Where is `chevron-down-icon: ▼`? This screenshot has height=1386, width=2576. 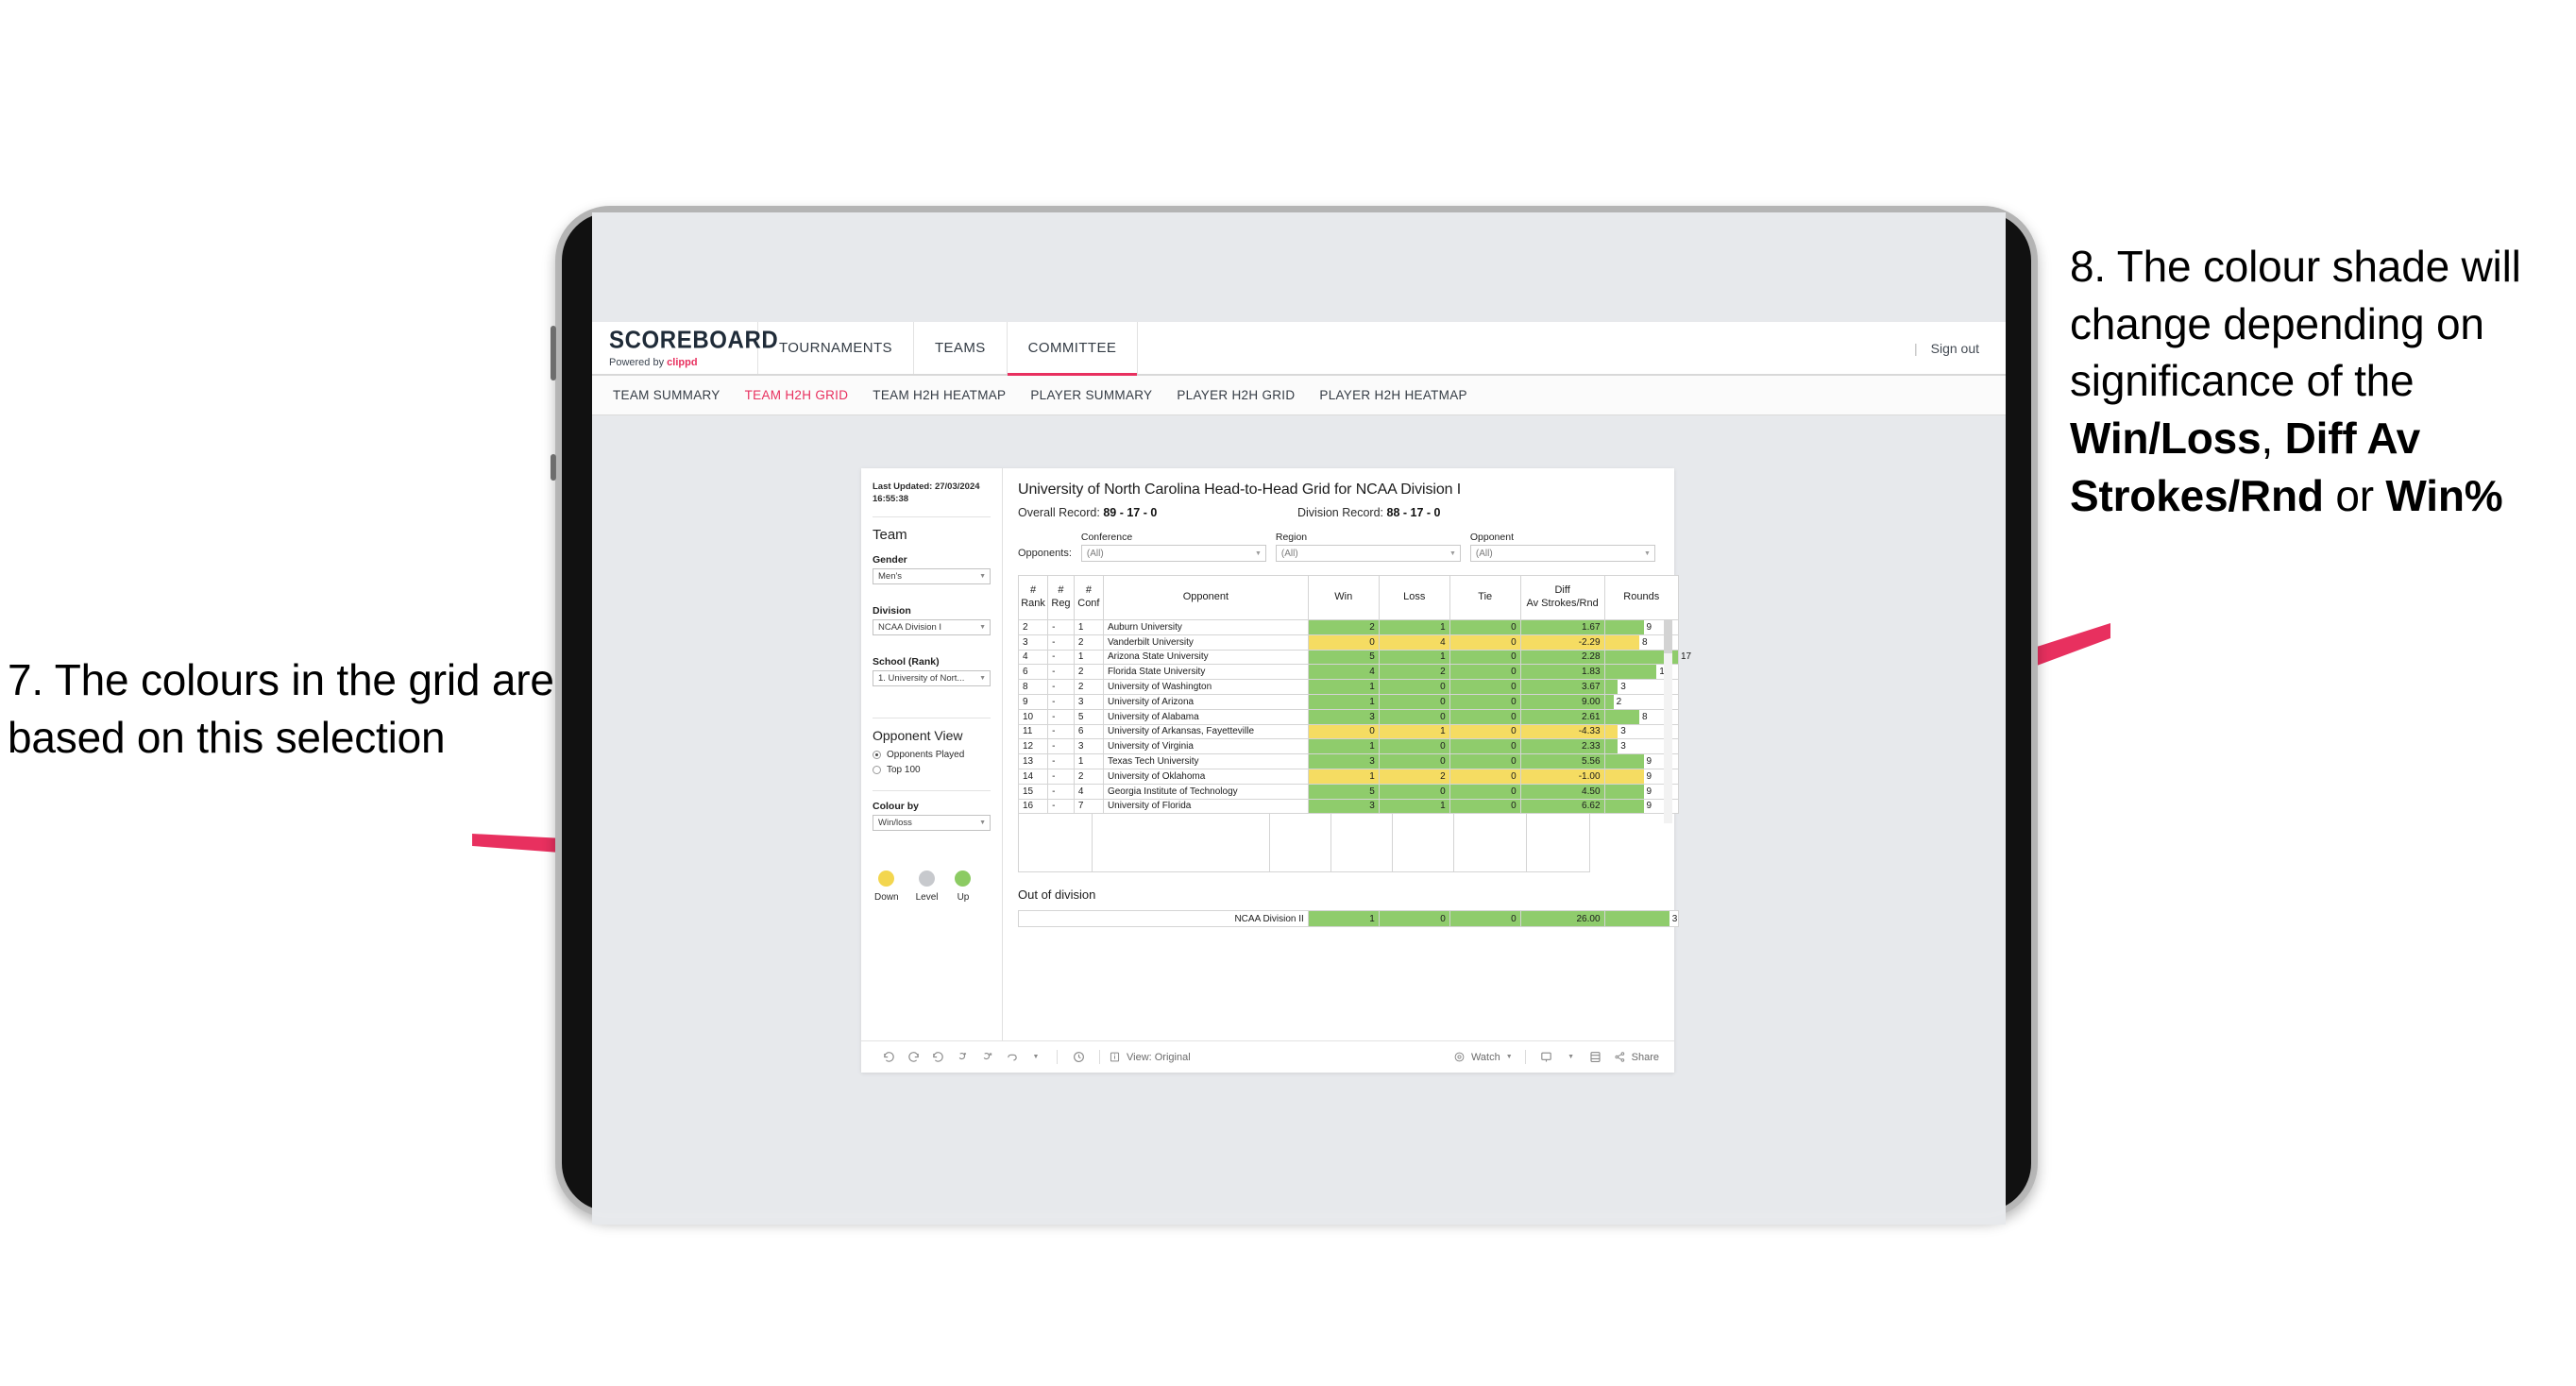
chevron-down-icon: ▼ is located at coordinates (982, 822).